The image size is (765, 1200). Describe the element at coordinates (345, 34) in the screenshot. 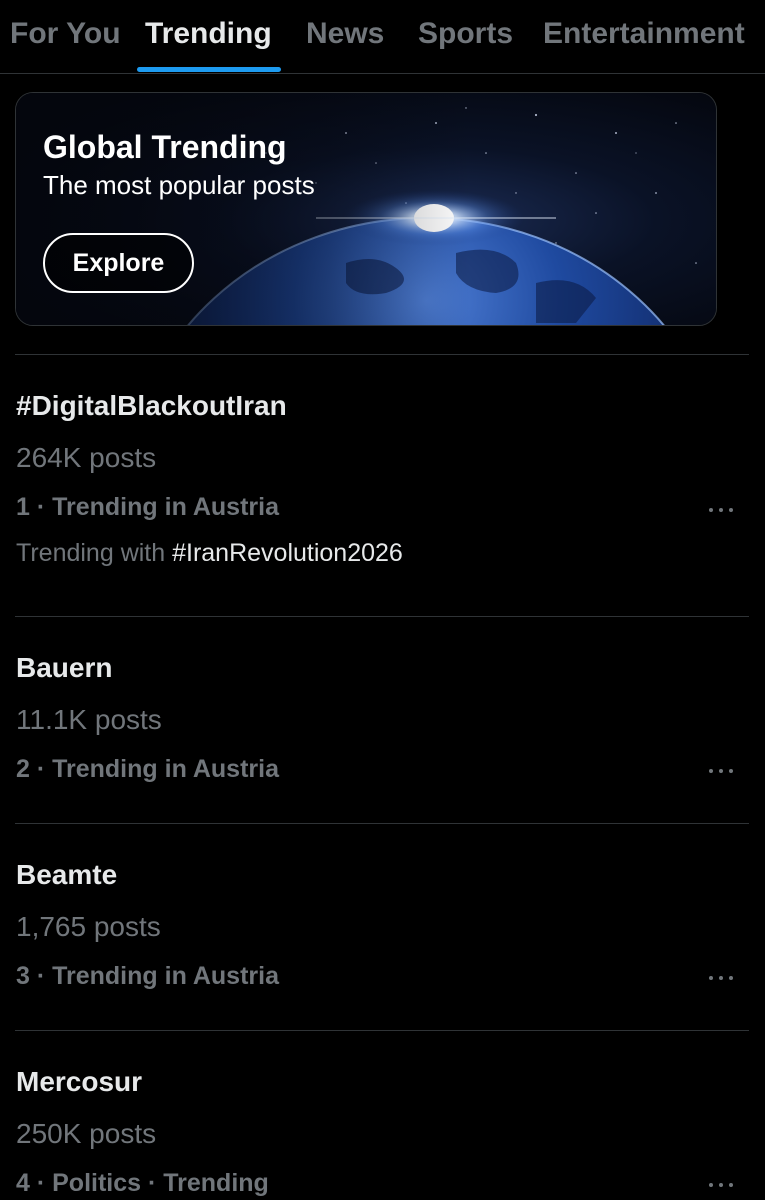

I see `tab-news: News` at that location.